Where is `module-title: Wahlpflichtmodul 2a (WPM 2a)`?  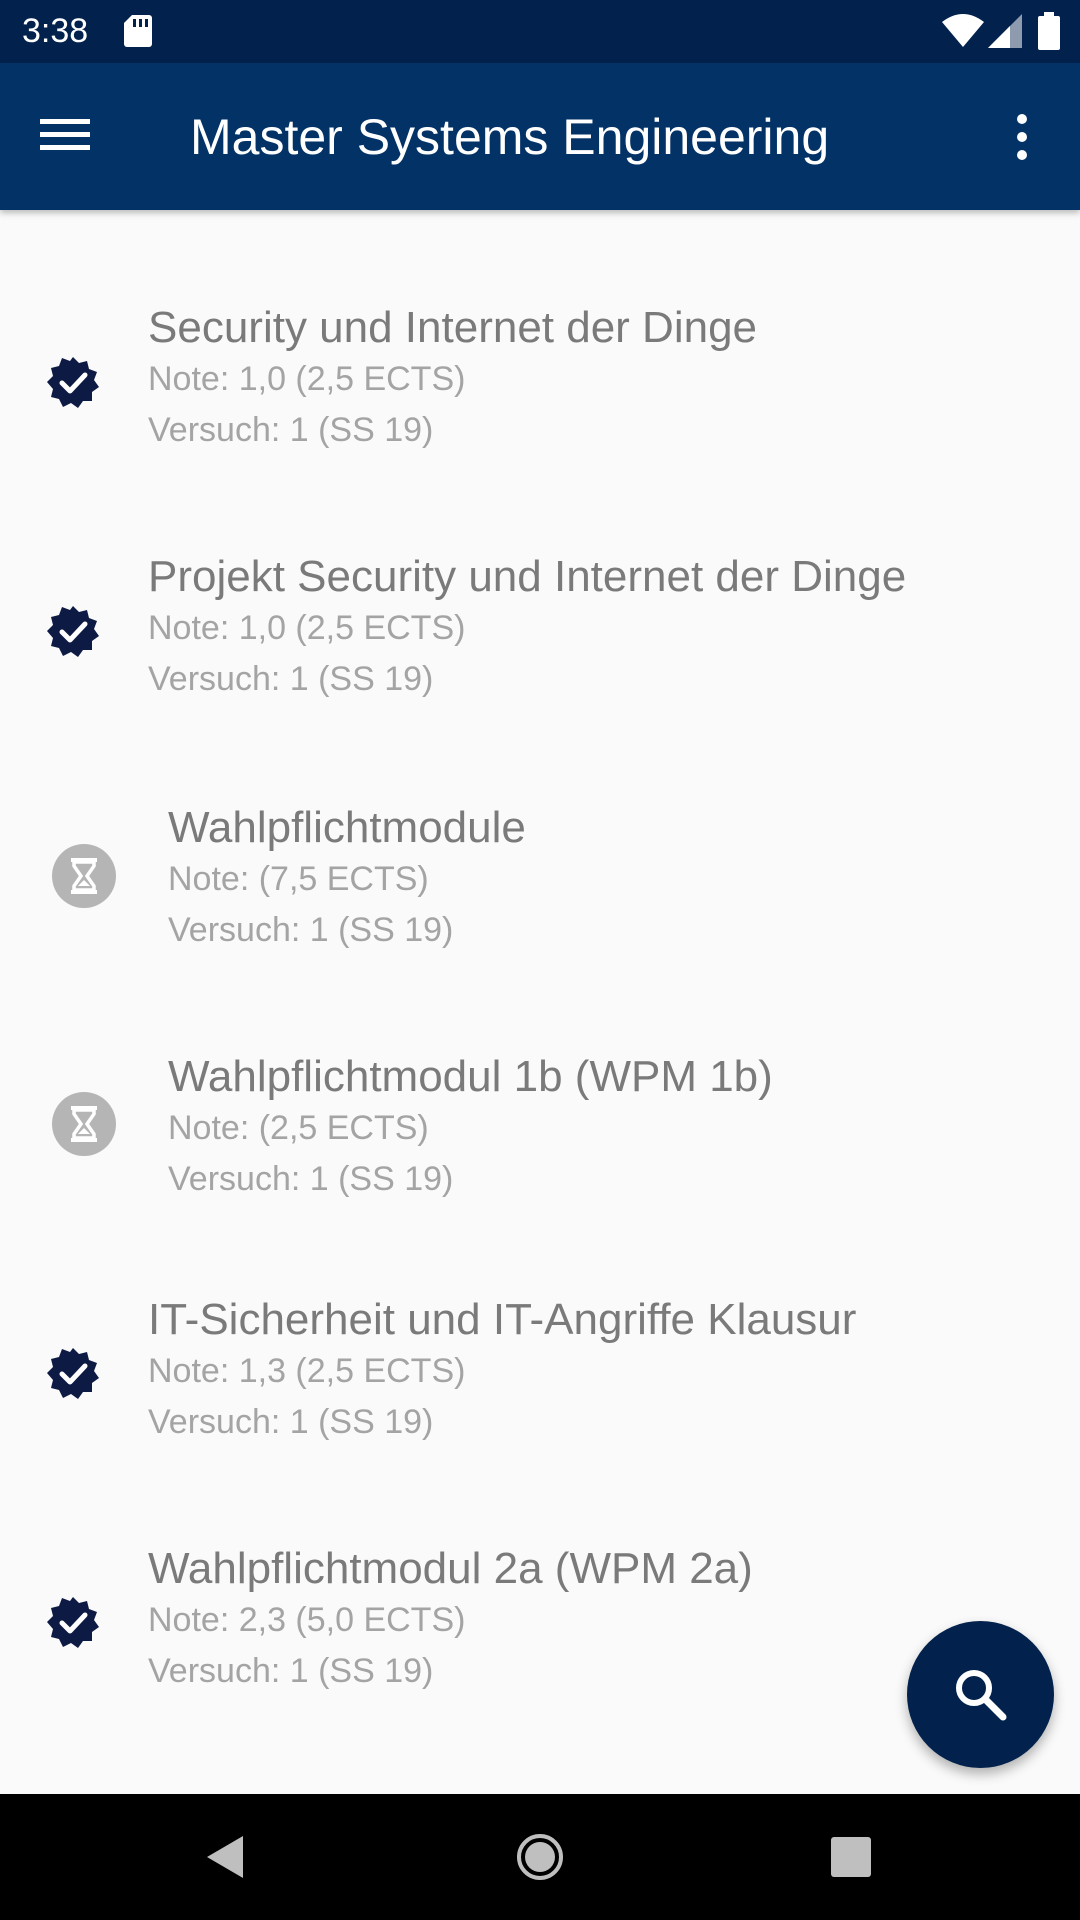
module-title: Wahlpflichtmodul 2a (WPM 2a) is located at coordinates (450, 1568).